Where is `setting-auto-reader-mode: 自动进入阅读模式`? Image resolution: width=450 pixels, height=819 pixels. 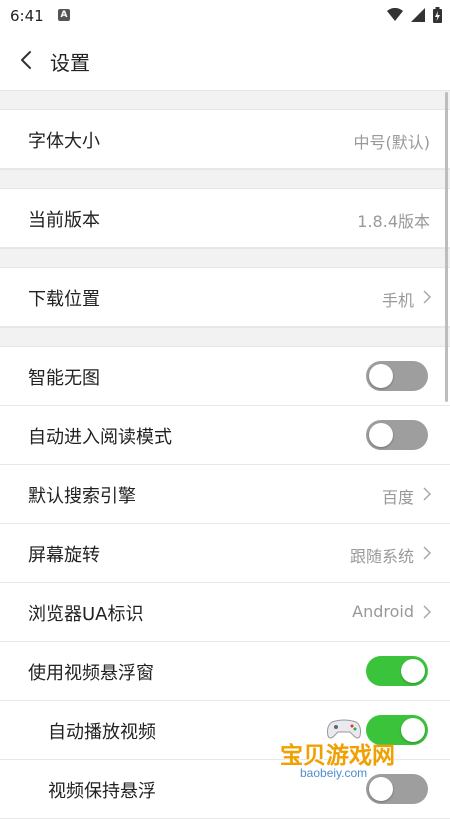
setting-auto-reader-mode: 自动进入阅读模式 is located at coordinates (225, 435).